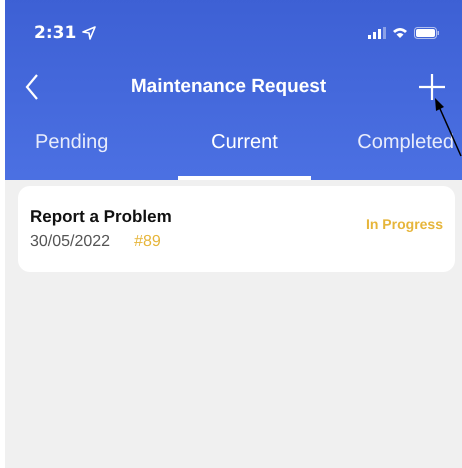  I want to click on screen-title: Maintenance Request, so click(228, 87).